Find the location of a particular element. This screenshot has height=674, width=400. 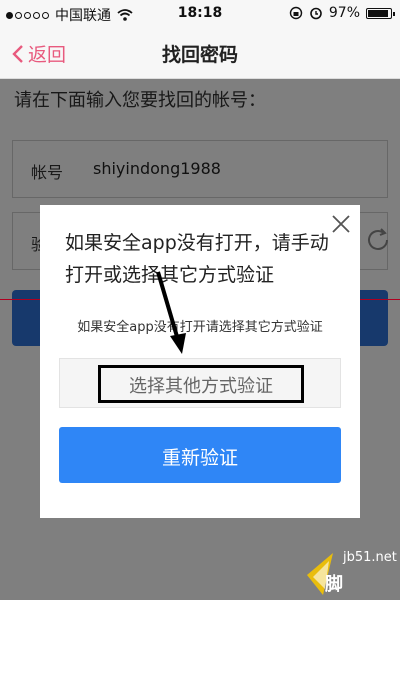

battery-icon is located at coordinates (380, 13).